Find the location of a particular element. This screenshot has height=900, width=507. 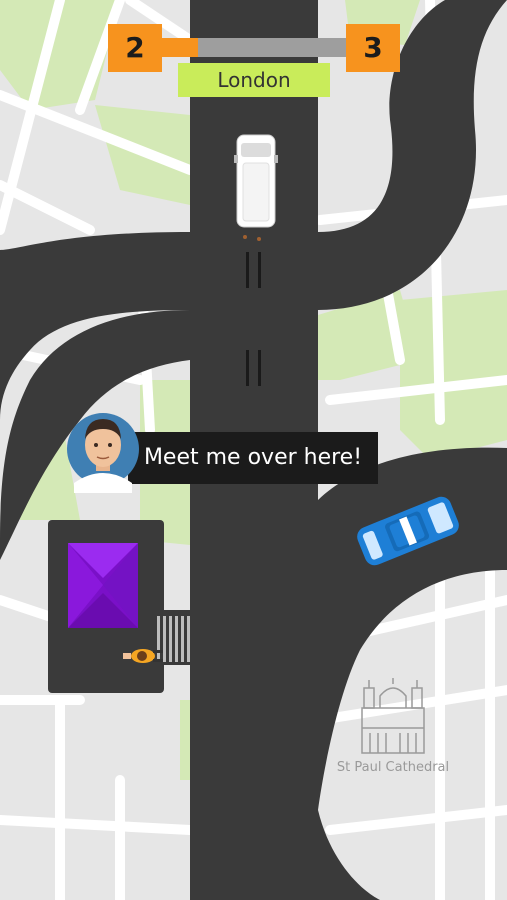

passenger-speech-bubble: Meet me over here! is located at coordinates (253, 458).